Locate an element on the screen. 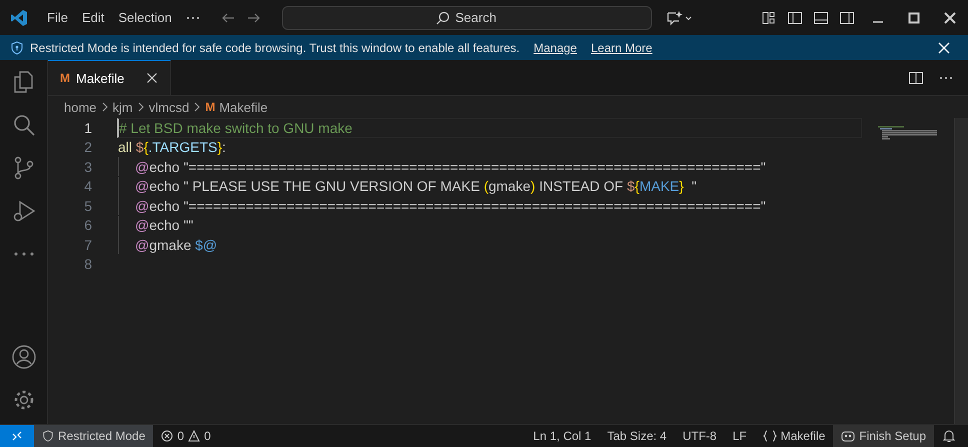 The image size is (968, 447). problems-status: 0 0 is located at coordinates (186, 436).